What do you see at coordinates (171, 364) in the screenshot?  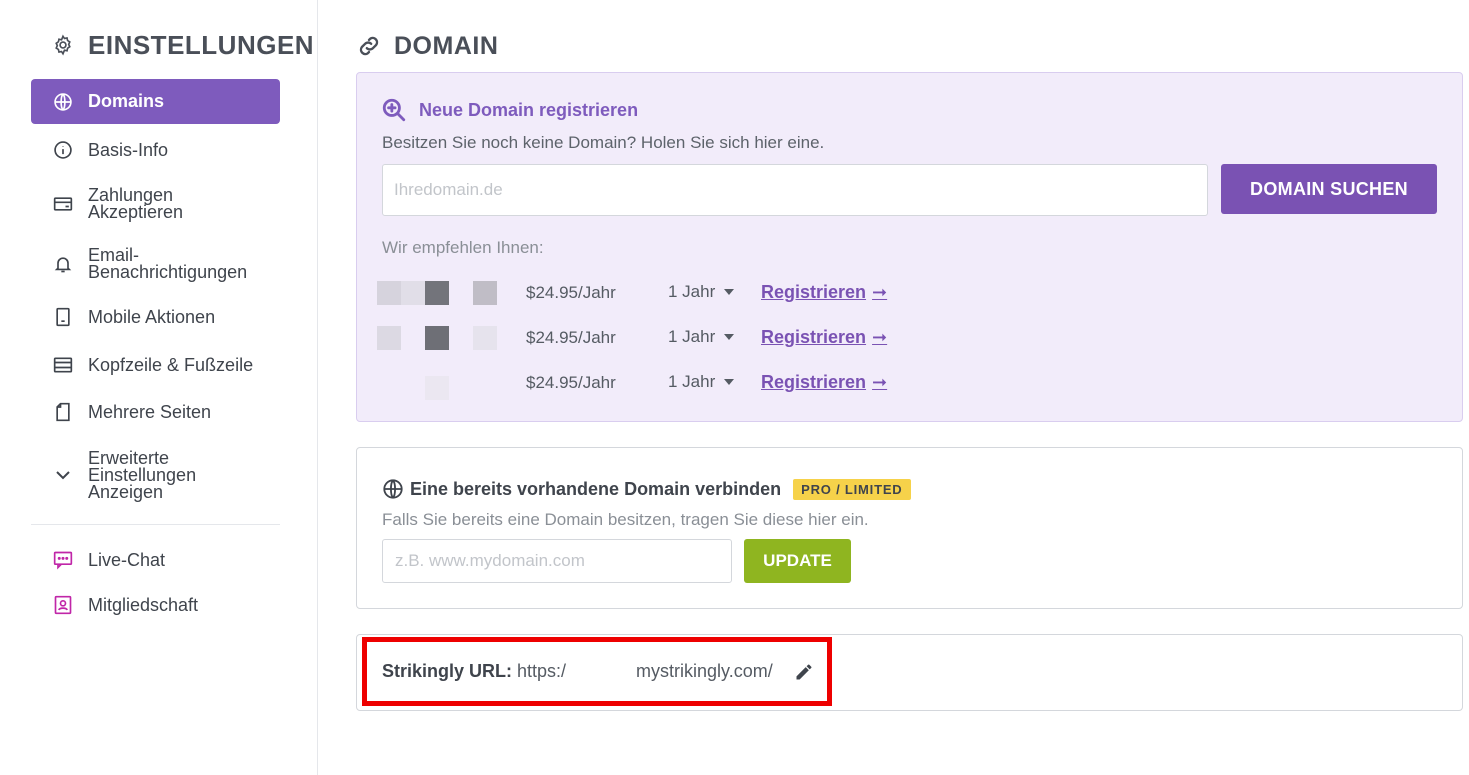 I see `sidebar-item-label: Kopfzeile & Fußzeile` at bounding box center [171, 364].